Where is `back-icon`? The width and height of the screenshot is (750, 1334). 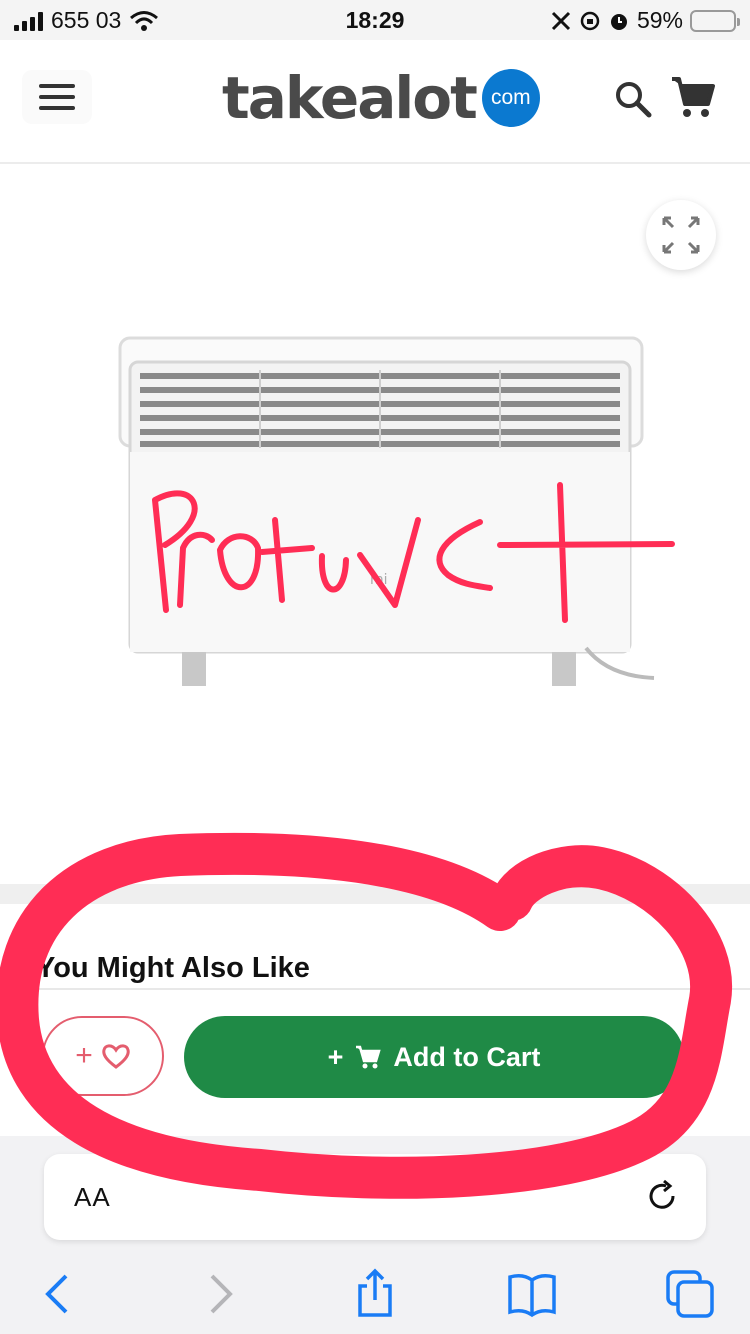
back-icon is located at coordinates (58, 1294).